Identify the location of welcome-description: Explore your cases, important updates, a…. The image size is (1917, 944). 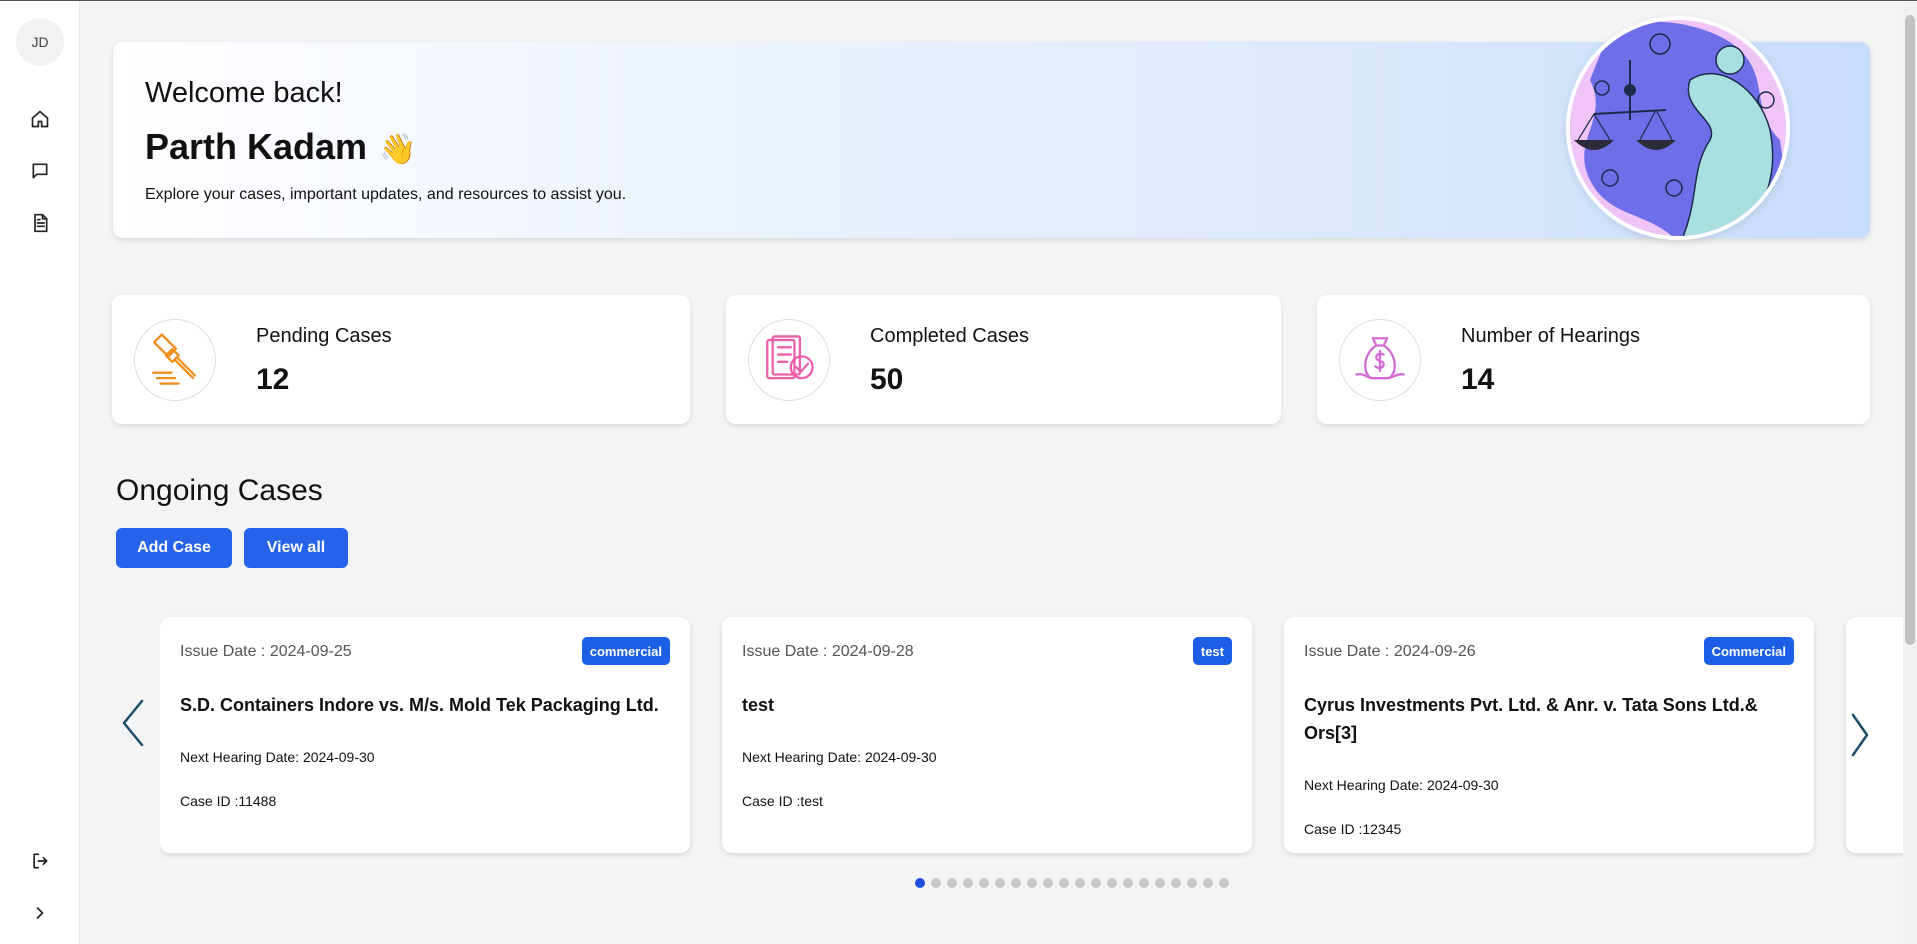
(386, 194).